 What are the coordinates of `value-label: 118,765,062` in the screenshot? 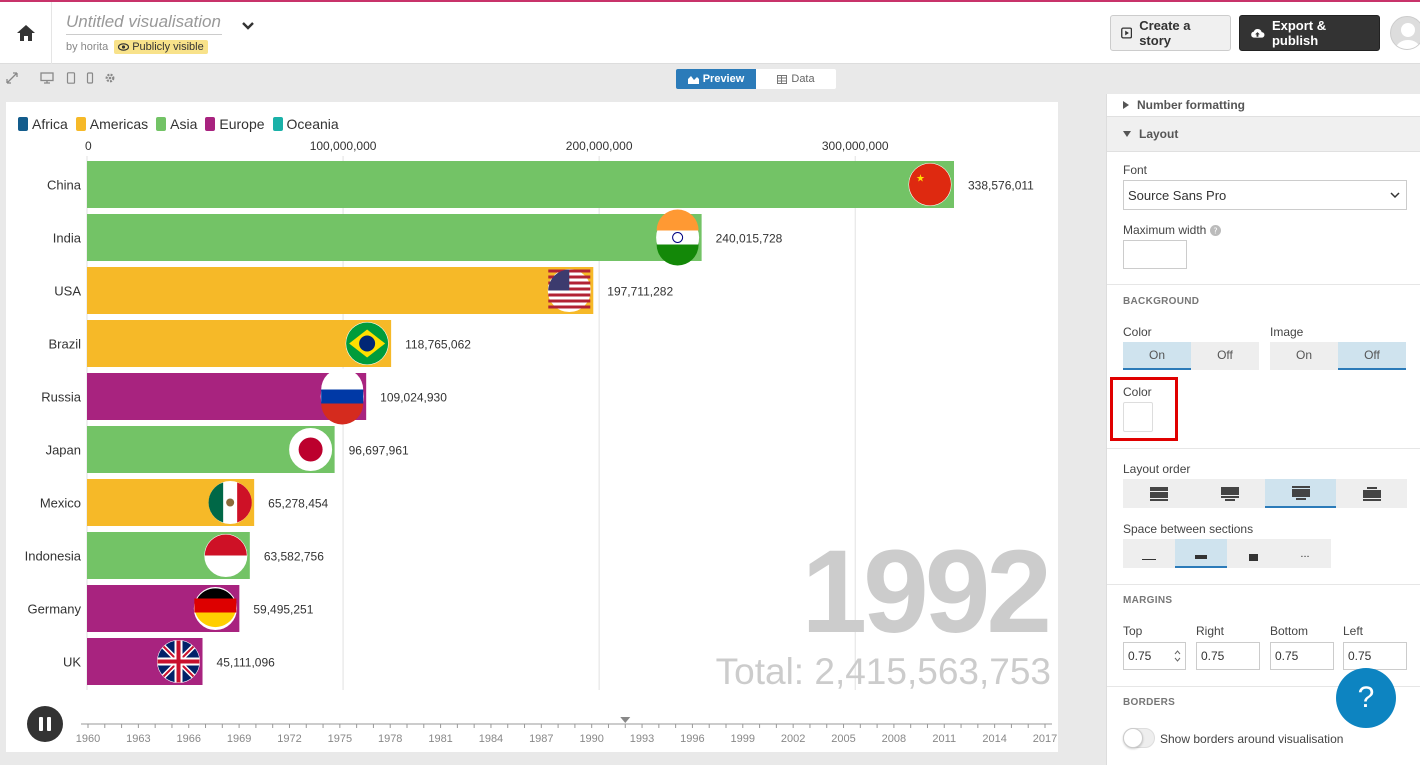 It's located at (438, 345).